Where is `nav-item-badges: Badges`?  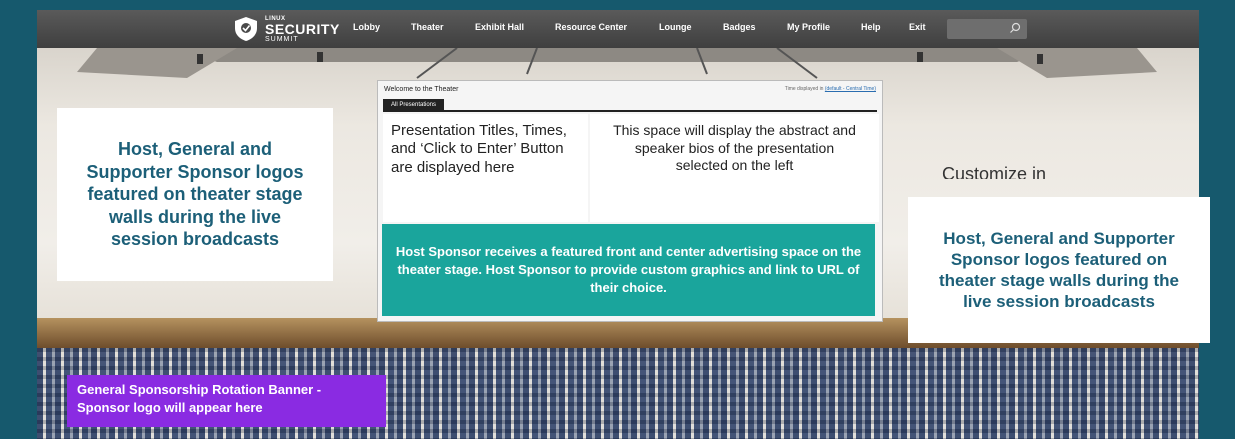
nav-item-badges: Badges is located at coordinates (739, 27).